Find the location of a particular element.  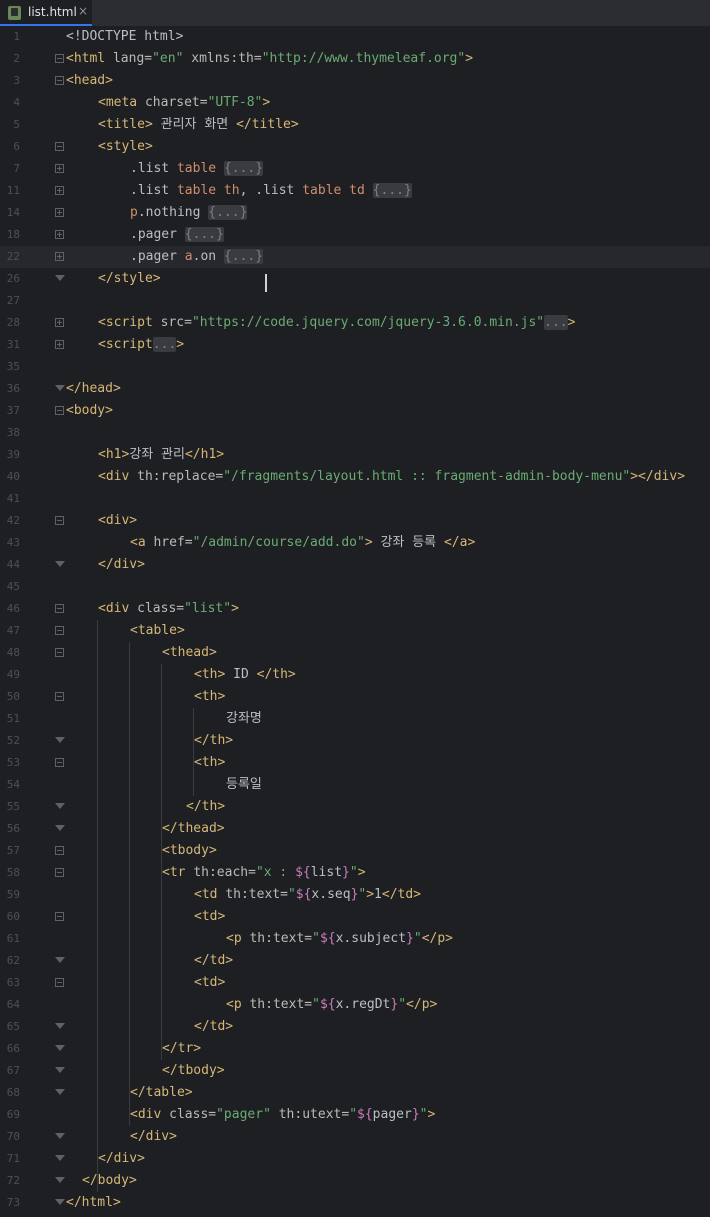

code-text: .list table {...} is located at coordinates (197, 169).